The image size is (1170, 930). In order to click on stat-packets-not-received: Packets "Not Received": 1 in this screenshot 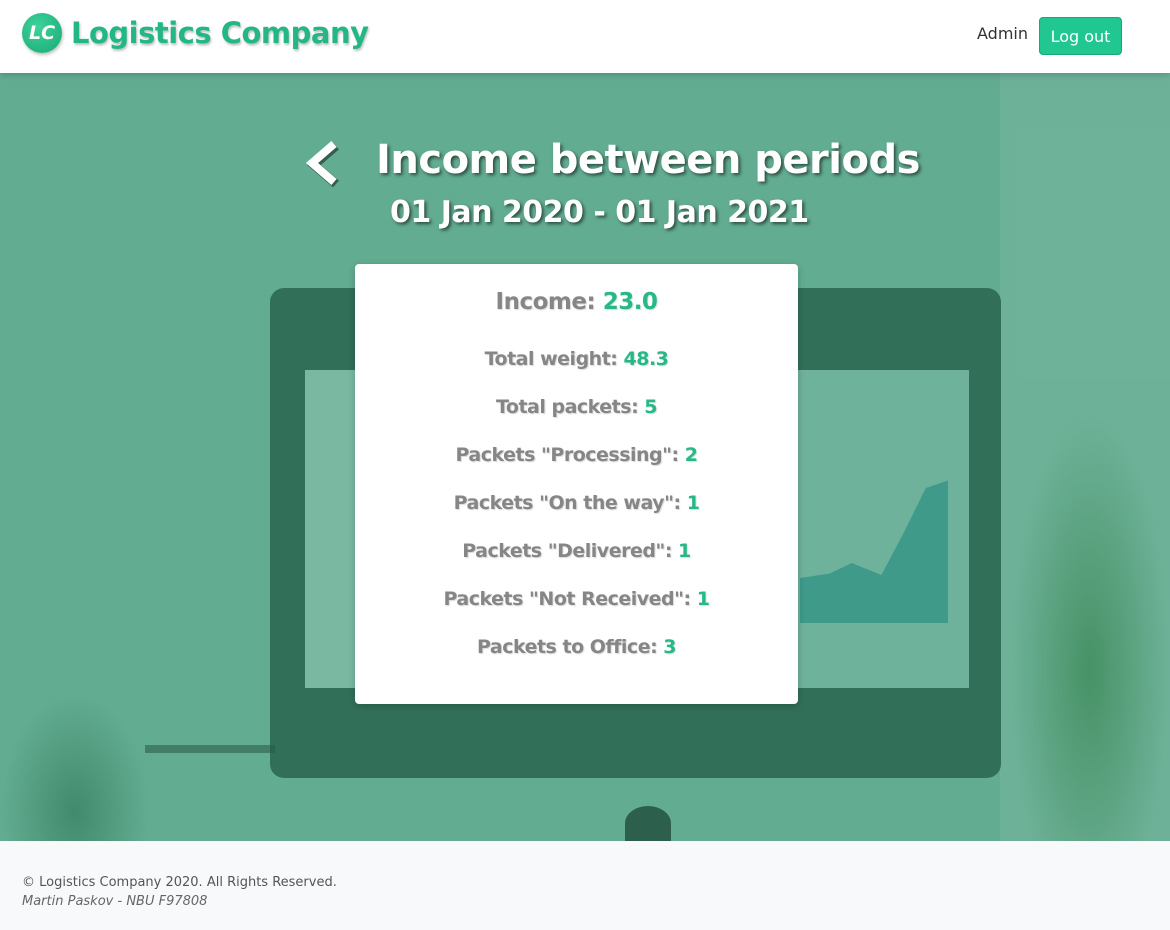, I will do `click(576, 599)`.